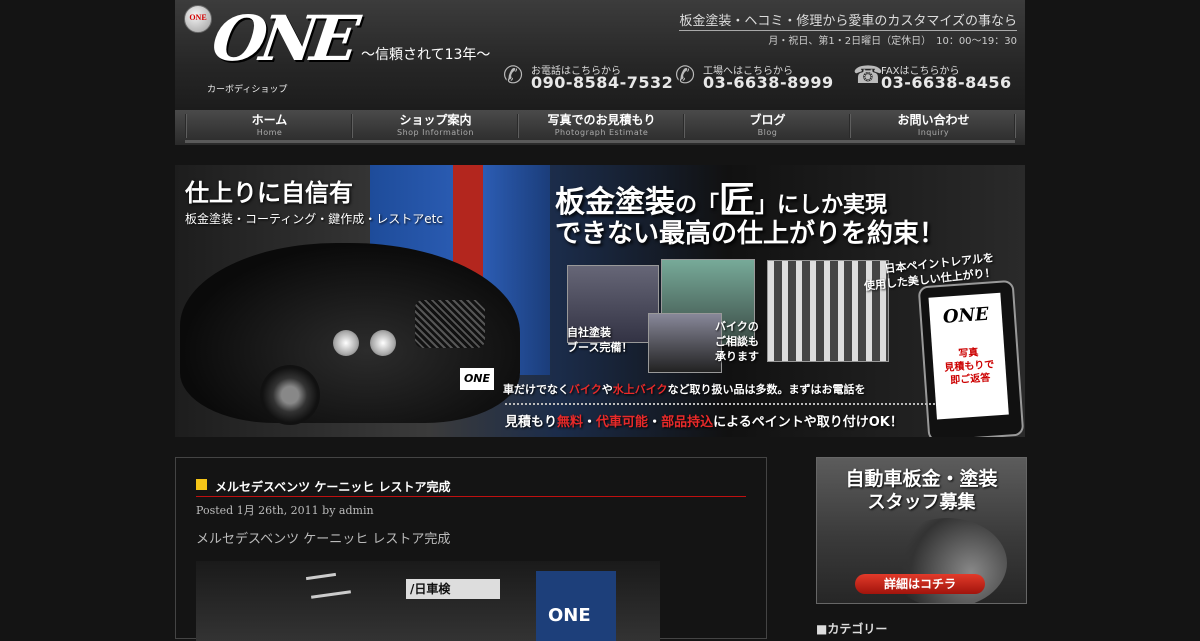 The image size is (1200, 641). What do you see at coordinates (1015, 126) in the screenshot?
I see `nav-separator` at bounding box center [1015, 126].